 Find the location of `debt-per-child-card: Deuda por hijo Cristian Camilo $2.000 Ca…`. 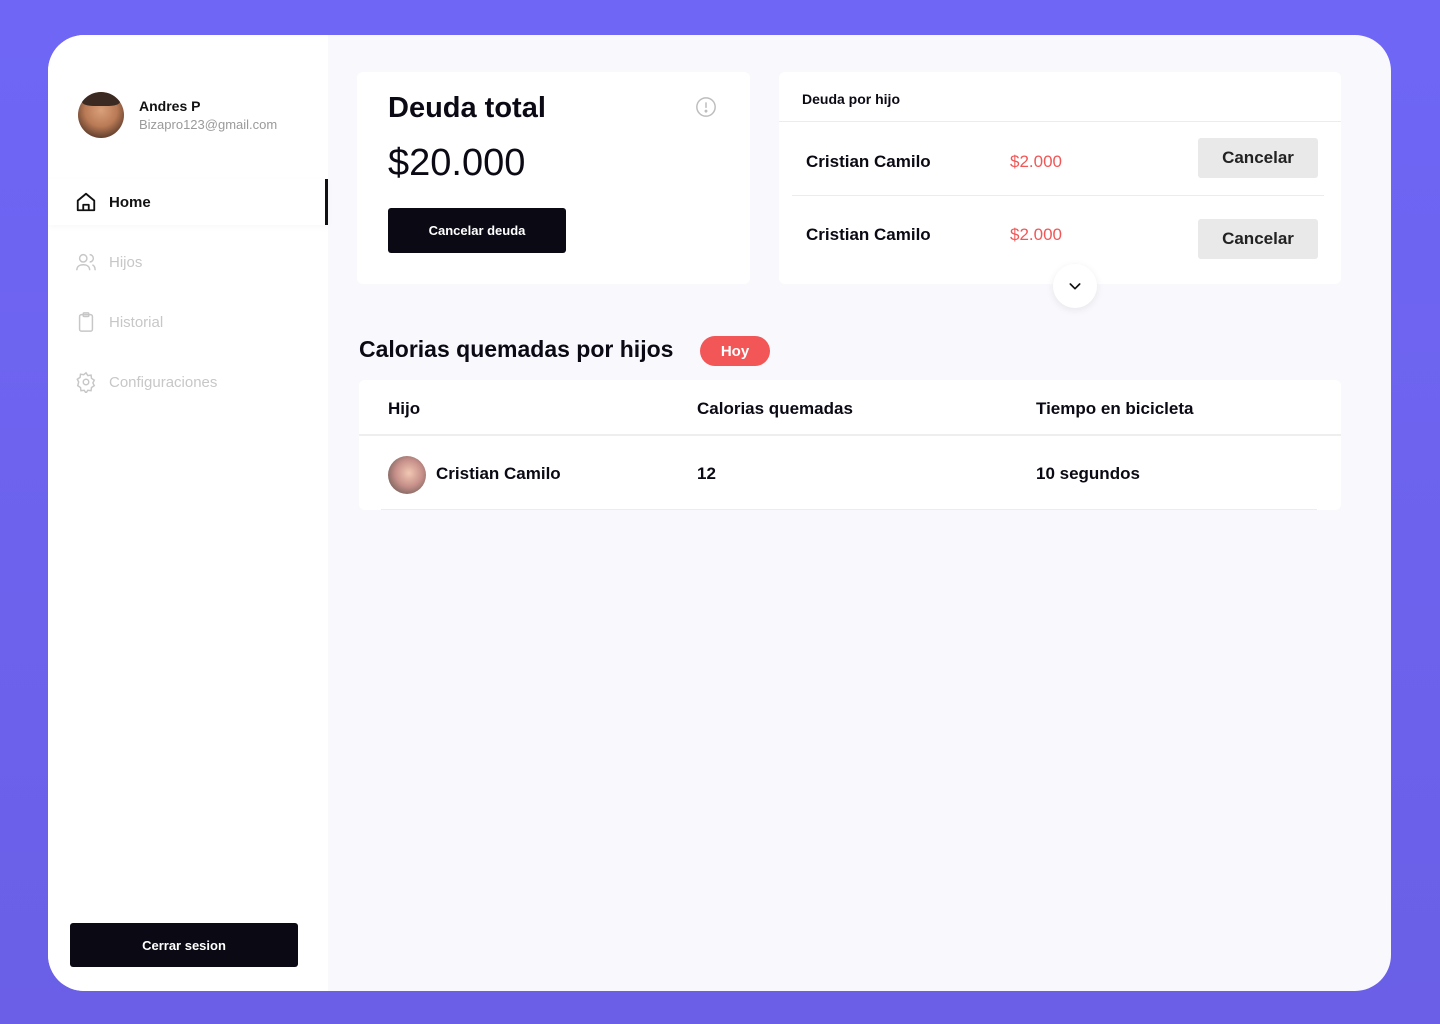

debt-per-child-card: Deuda por hijo Cristian Camilo $2.000 Ca… is located at coordinates (1060, 178).